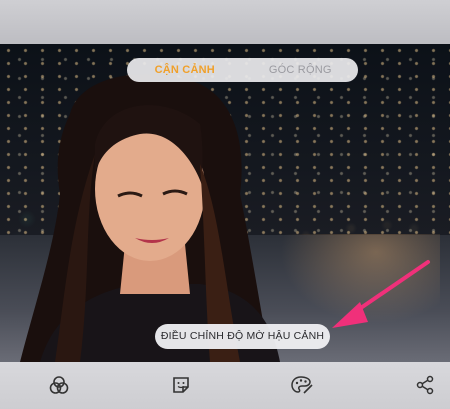  Describe the element at coordinates (301, 70) in the screenshot. I see `mode-option-wide: GÓC RỘNG` at that location.